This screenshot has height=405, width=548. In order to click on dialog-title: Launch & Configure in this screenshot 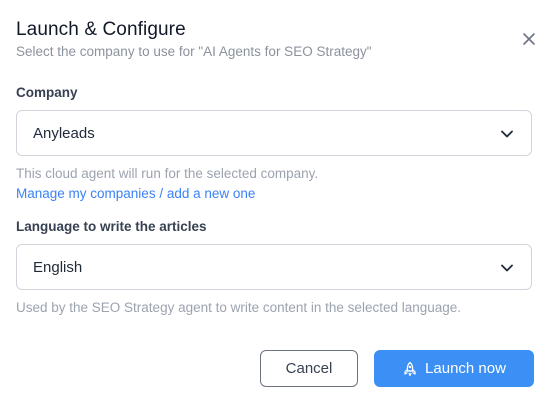, I will do `click(101, 29)`.